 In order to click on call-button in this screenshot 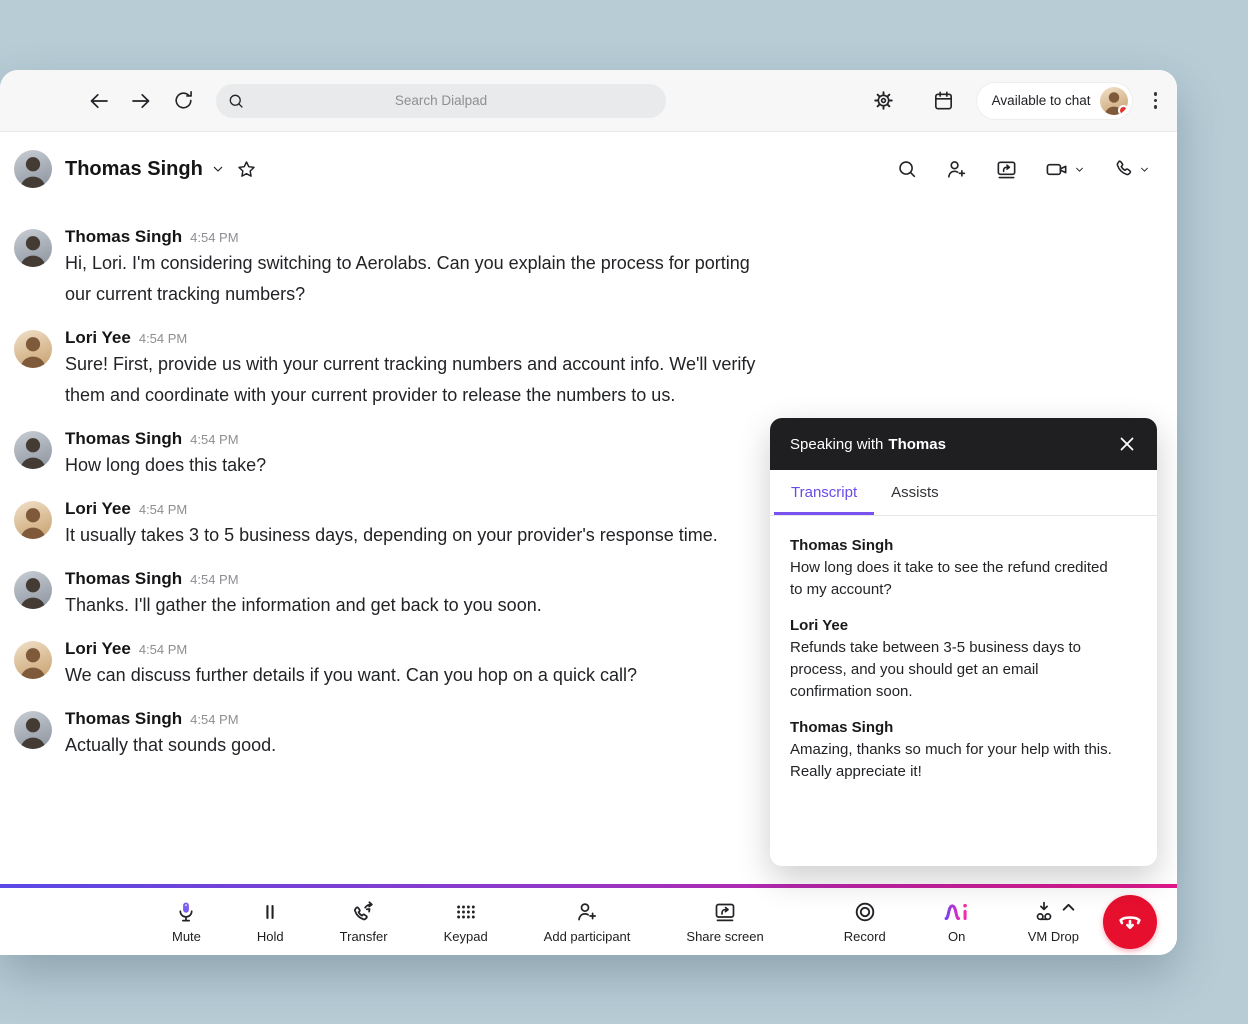, I will do `click(1132, 169)`.